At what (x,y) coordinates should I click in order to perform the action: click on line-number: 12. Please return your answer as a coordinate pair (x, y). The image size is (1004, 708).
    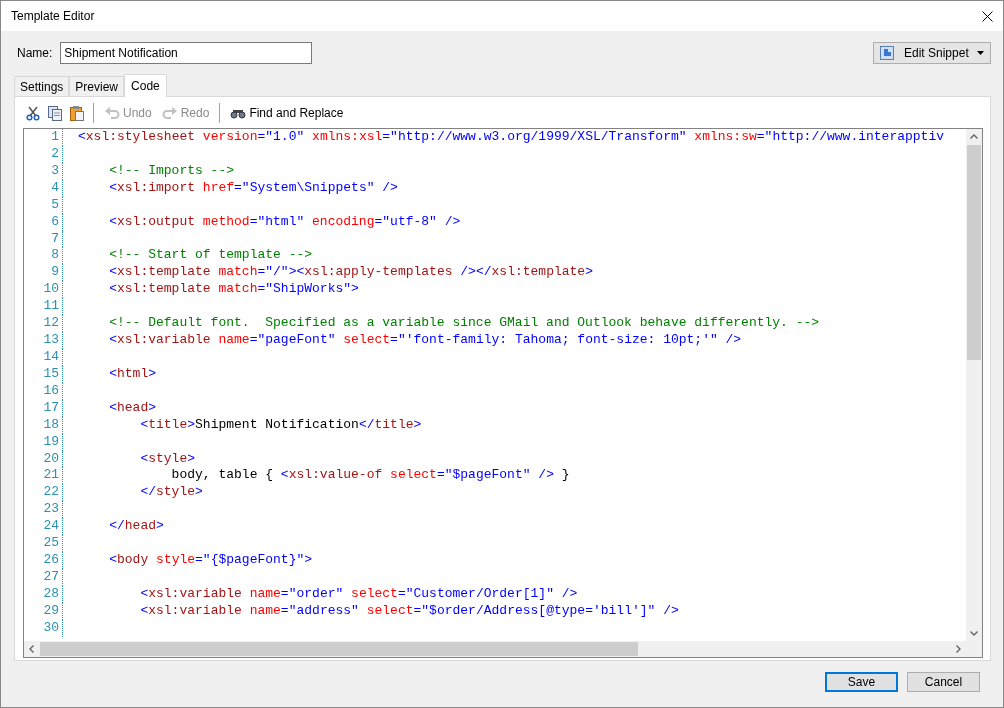
    Looking at the image, I should click on (51, 324).